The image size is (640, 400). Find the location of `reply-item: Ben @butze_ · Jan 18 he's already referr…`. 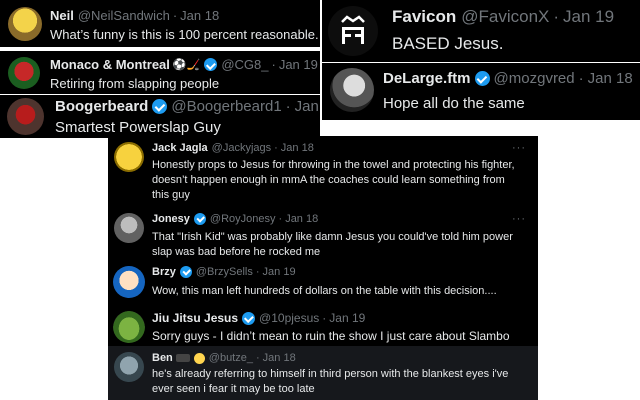

reply-item: Ben @butze_ · Jan 18 he's already referr… is located at coordinates (323, 373).